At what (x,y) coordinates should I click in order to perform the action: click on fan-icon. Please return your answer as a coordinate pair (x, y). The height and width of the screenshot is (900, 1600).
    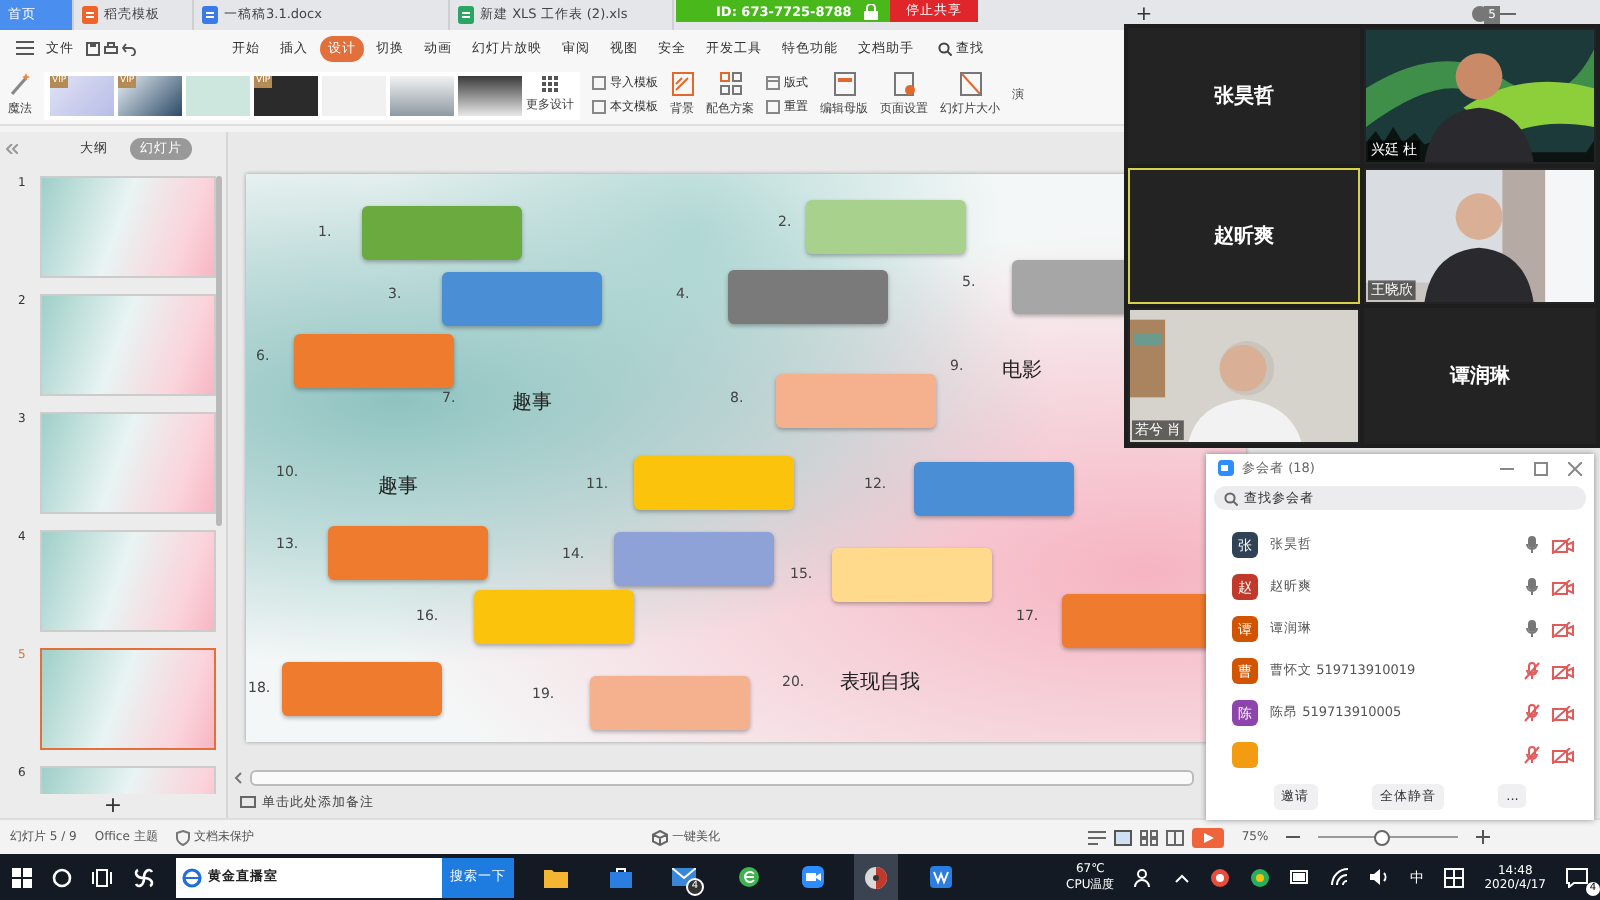
    Looking at the image, I should click on (144, 877).